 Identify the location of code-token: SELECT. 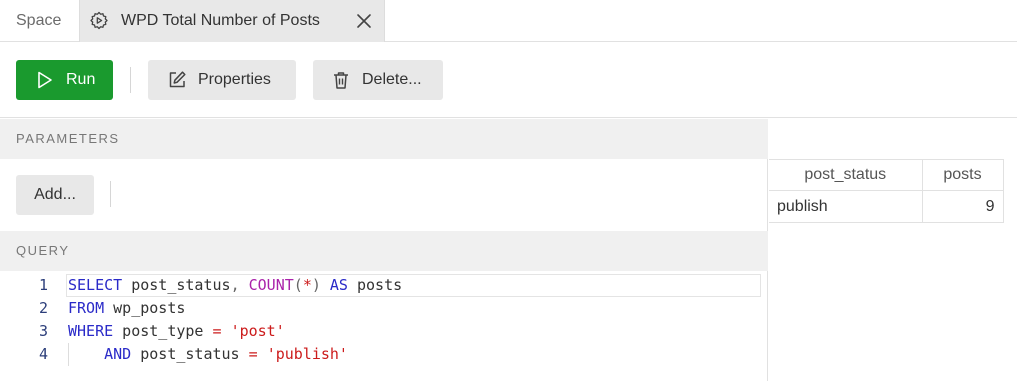
(95, 285).